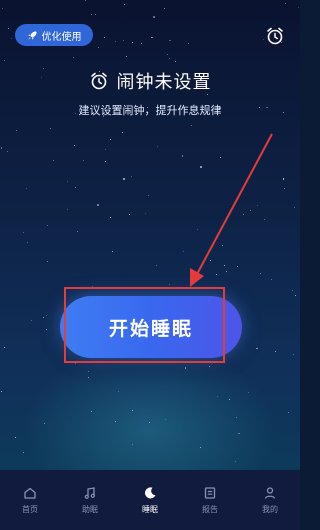 Image resolution: width=320 pixels, height=530 pixels. What do you see at coordinates (270, 500) in the screenshot?
I see `tab-profile: 我的` at bounding box center [270, 500].